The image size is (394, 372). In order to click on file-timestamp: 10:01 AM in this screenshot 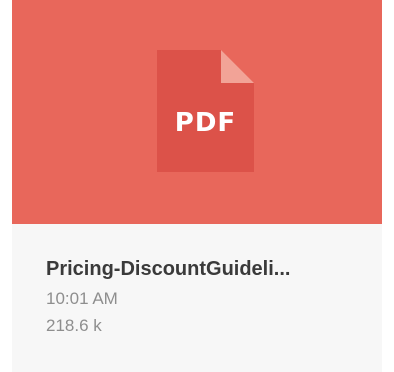, I will do `click(82, 298)`.